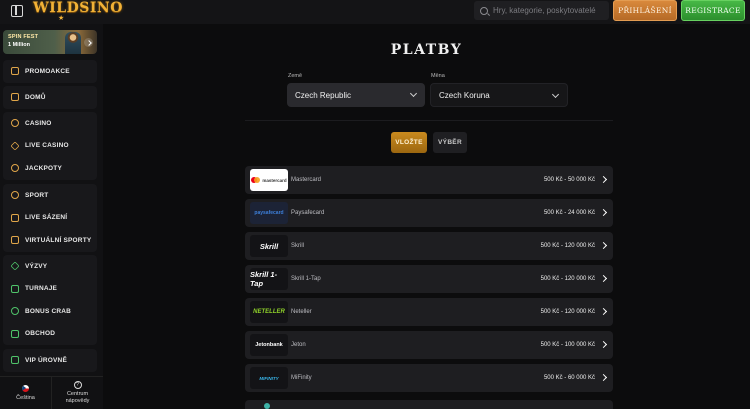  I want to click on sidebar-item-virtual-sports: VIRTUÁLNÍ SPORTY, so click(50, 240).